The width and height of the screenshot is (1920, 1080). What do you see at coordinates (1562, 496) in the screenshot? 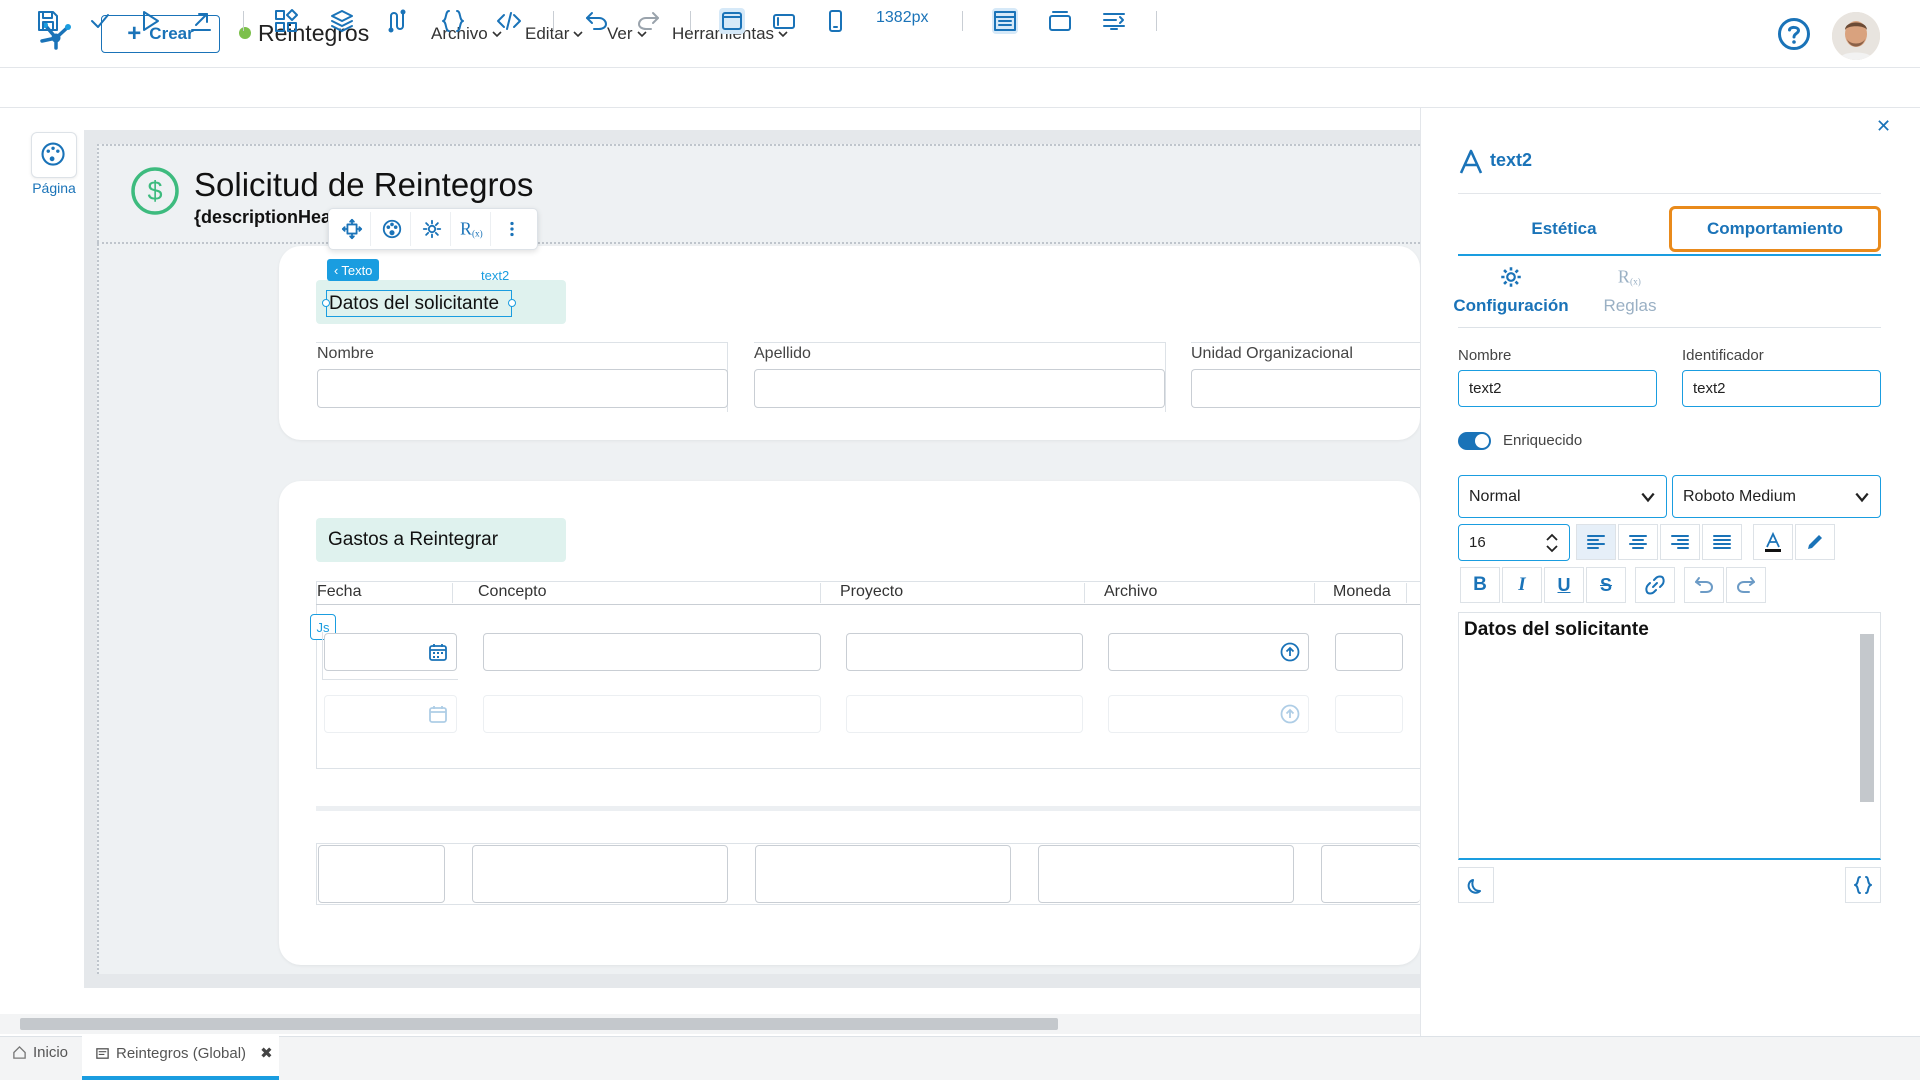
I see `paragraph-style-select: Normal` at bounding box center [1562, 496].